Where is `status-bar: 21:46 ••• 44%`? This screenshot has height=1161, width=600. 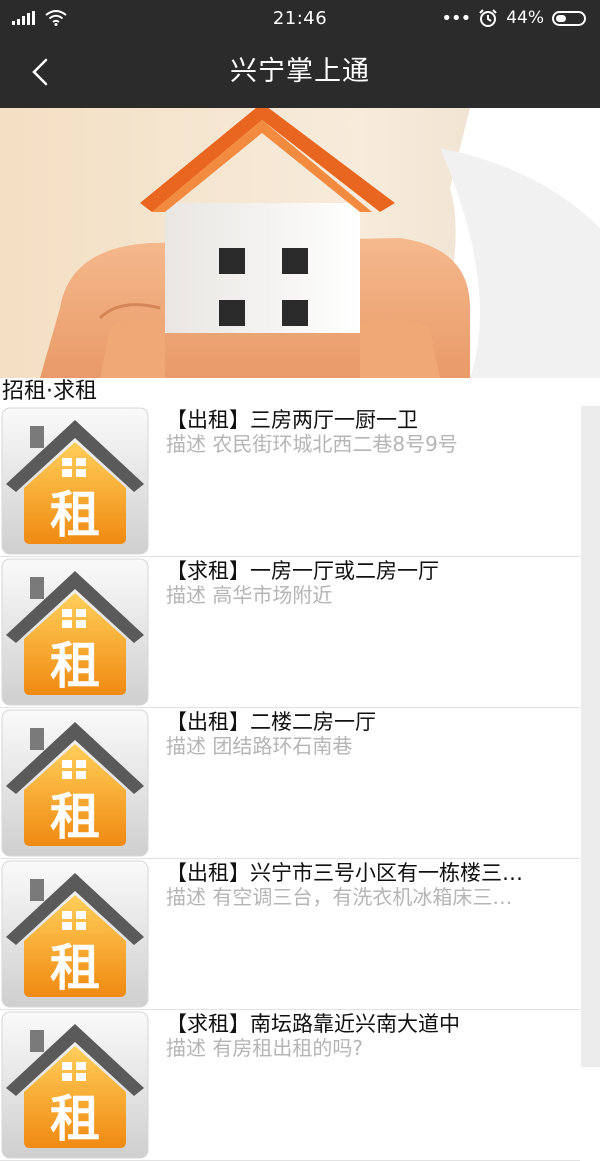 status-bar: 21:46 ••• 44% is located at coordinates (300, 18).